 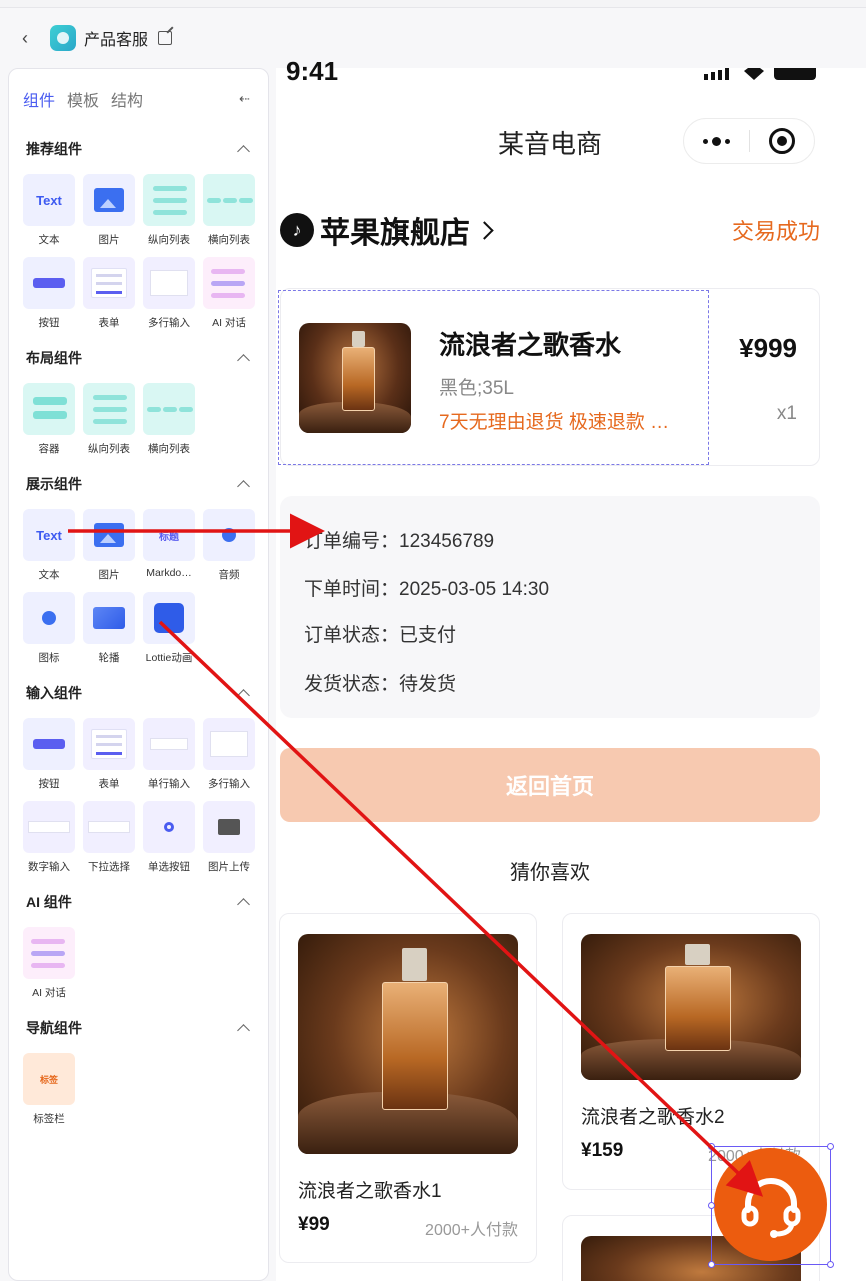 What do you see at coordinates (169, 628) in the screenshot?
I see `component-lottie: Lottie动画` at bounding box center [169, 628].